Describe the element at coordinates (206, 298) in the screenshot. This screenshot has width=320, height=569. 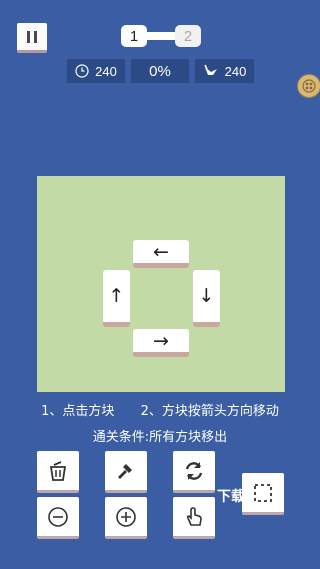
I see `arrow-tile-down: ↓` at that location.